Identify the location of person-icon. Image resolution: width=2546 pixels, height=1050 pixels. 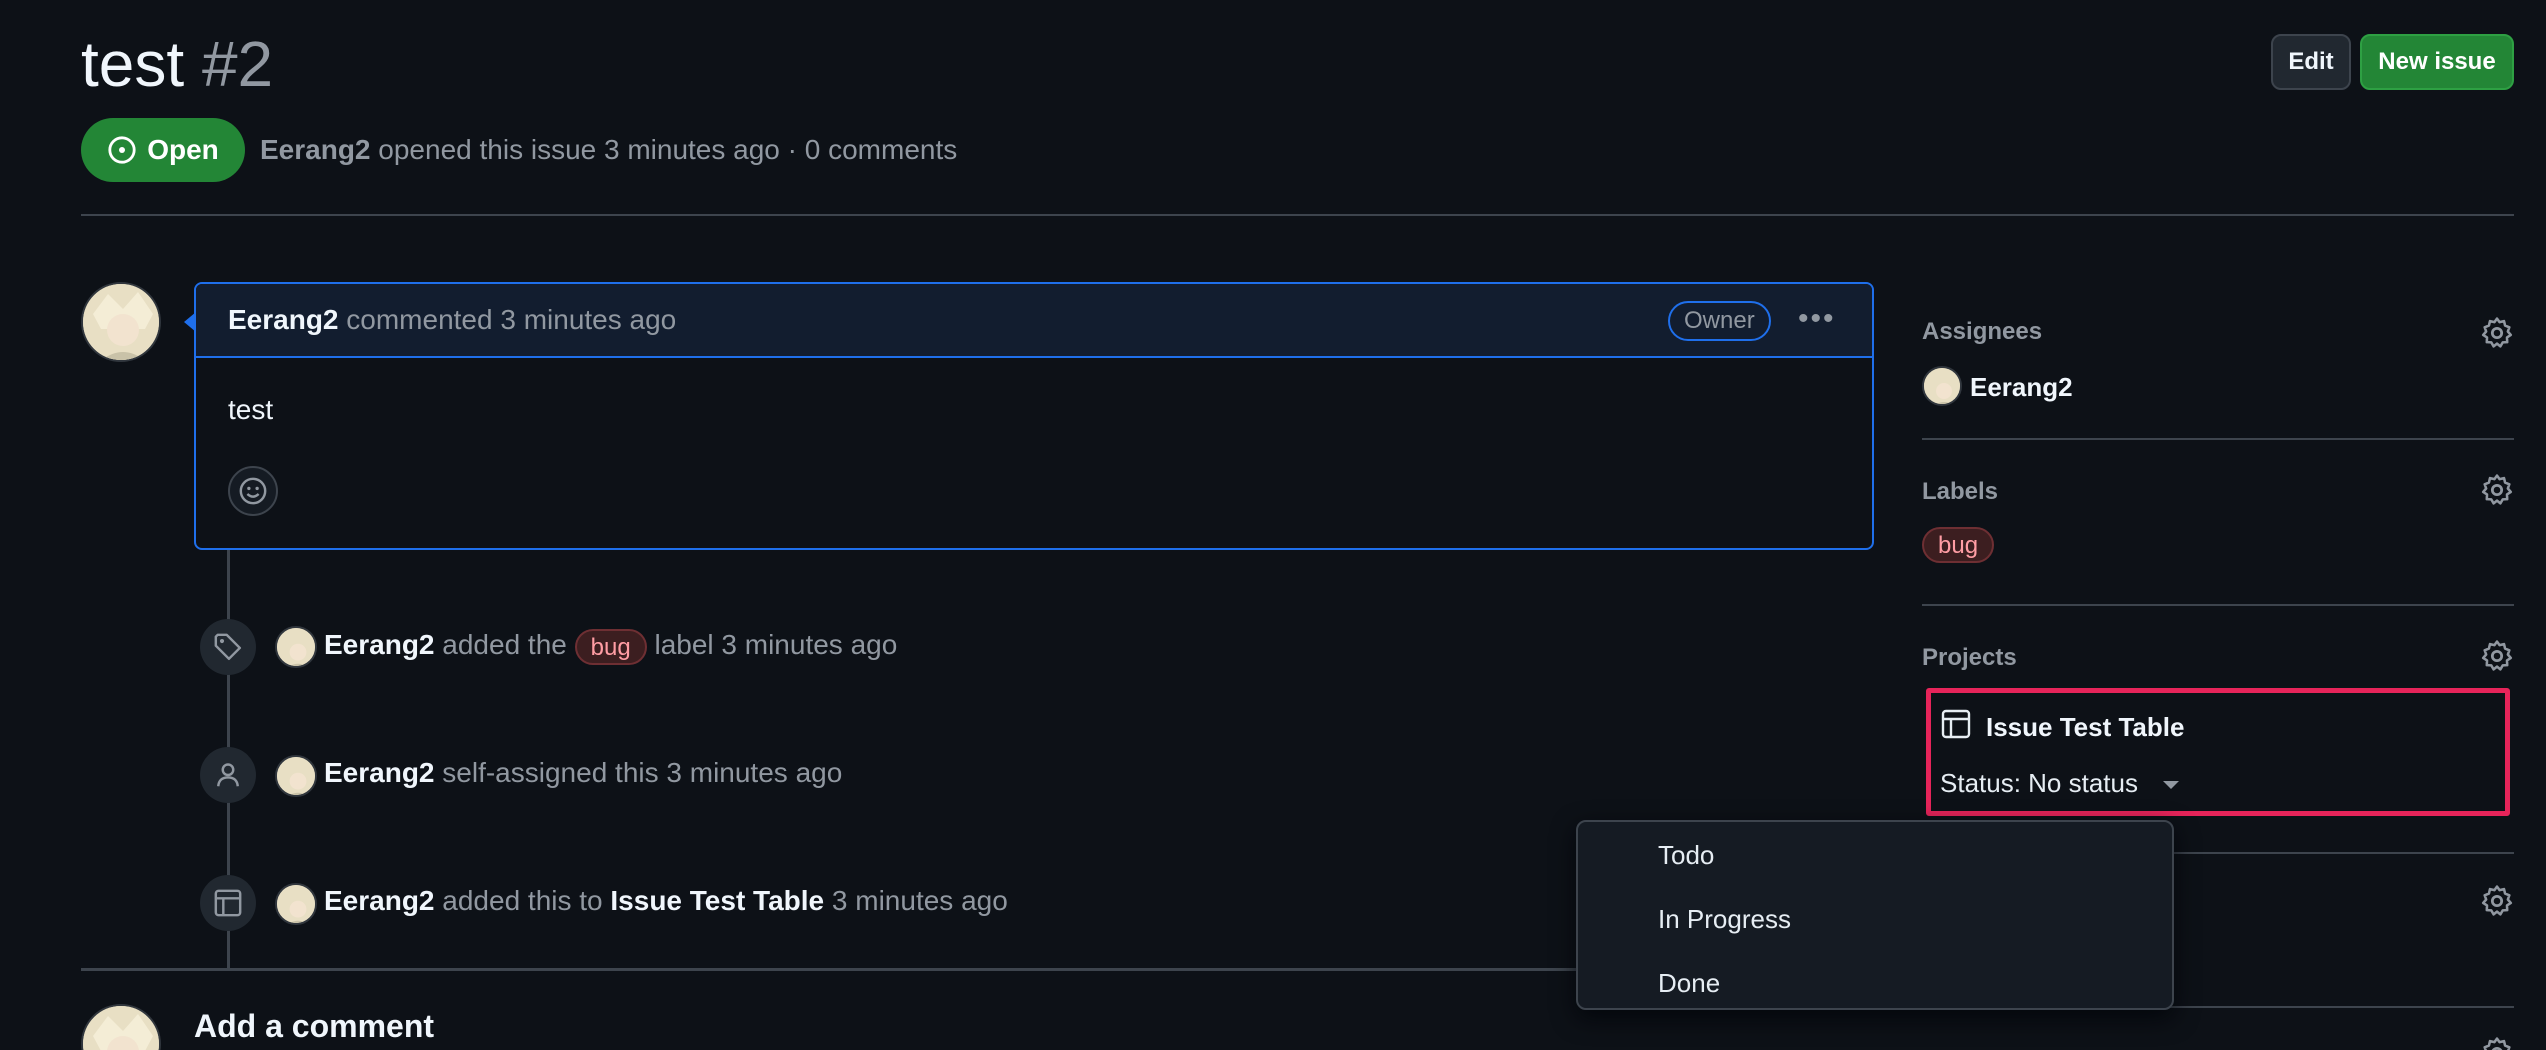
(228, 775).